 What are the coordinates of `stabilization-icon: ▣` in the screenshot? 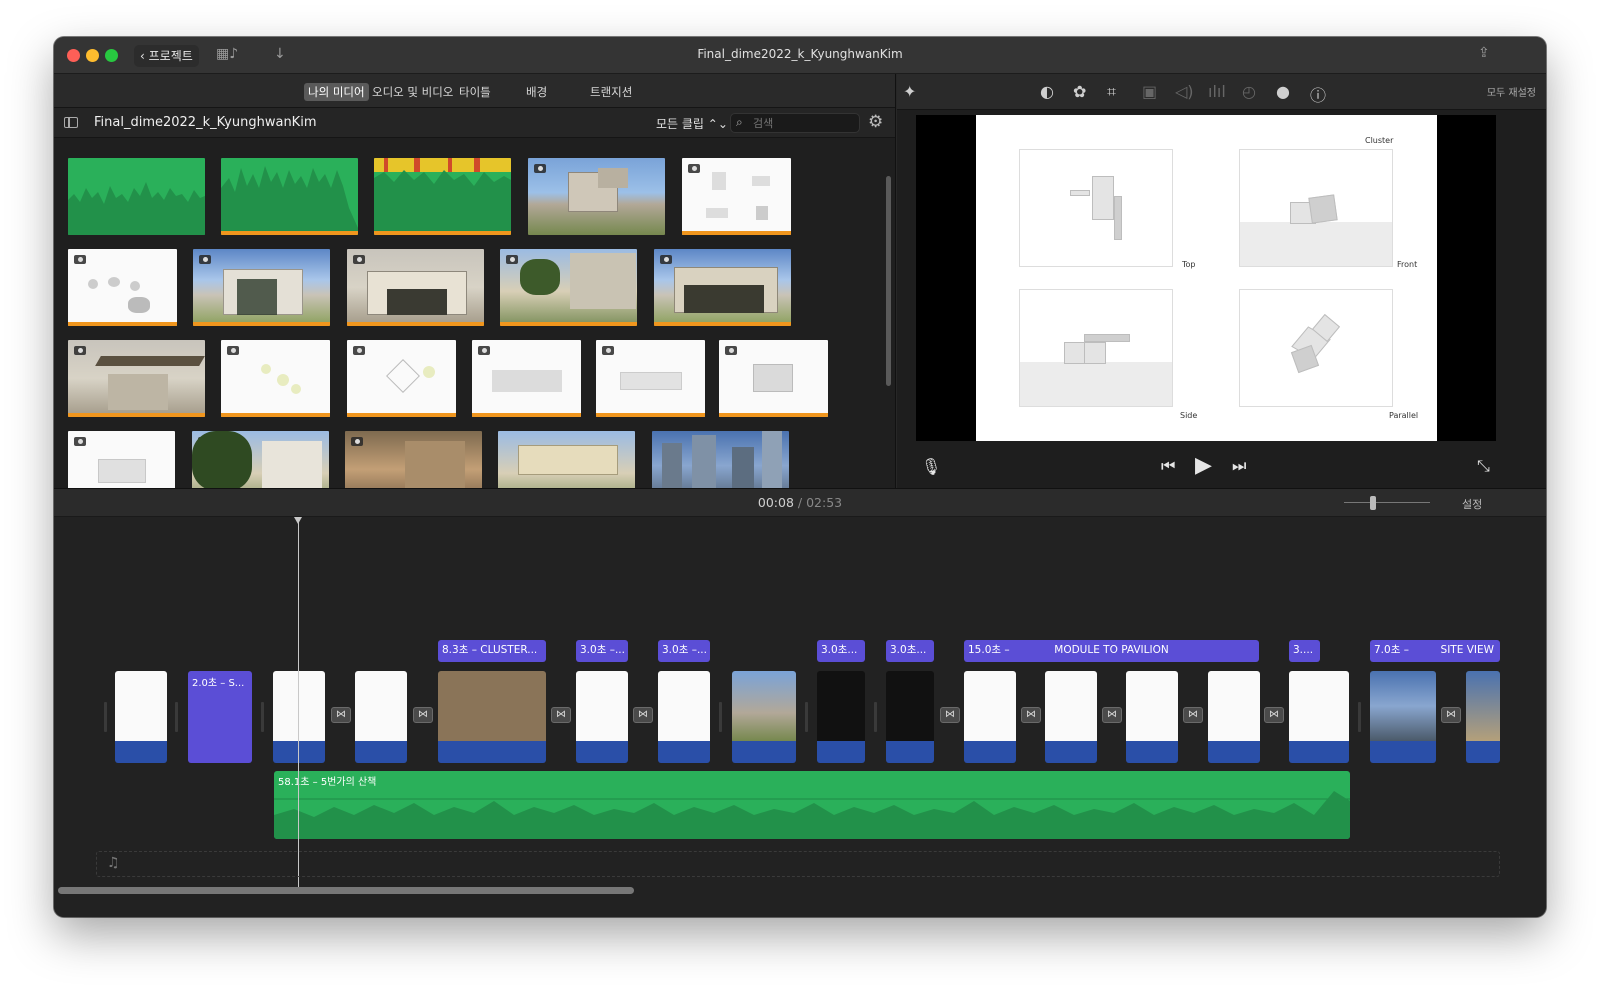 It's located at (1149, 91).